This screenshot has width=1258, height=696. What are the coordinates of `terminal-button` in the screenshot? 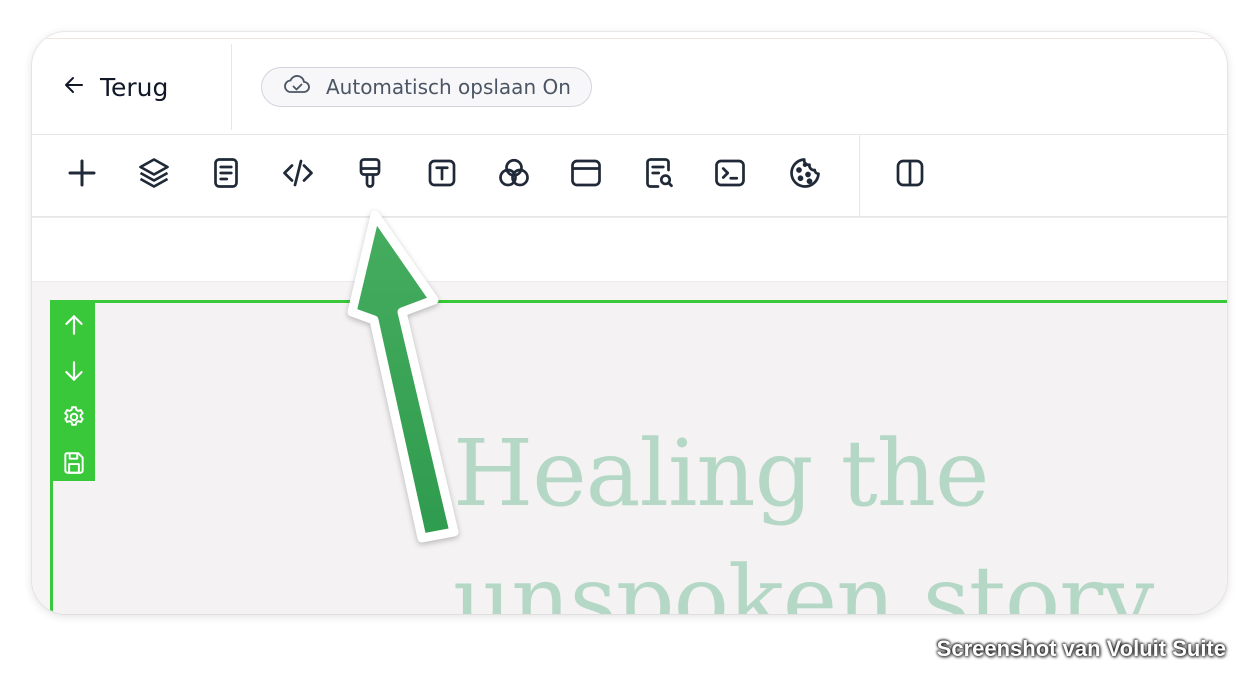 It's located at (730, 175).